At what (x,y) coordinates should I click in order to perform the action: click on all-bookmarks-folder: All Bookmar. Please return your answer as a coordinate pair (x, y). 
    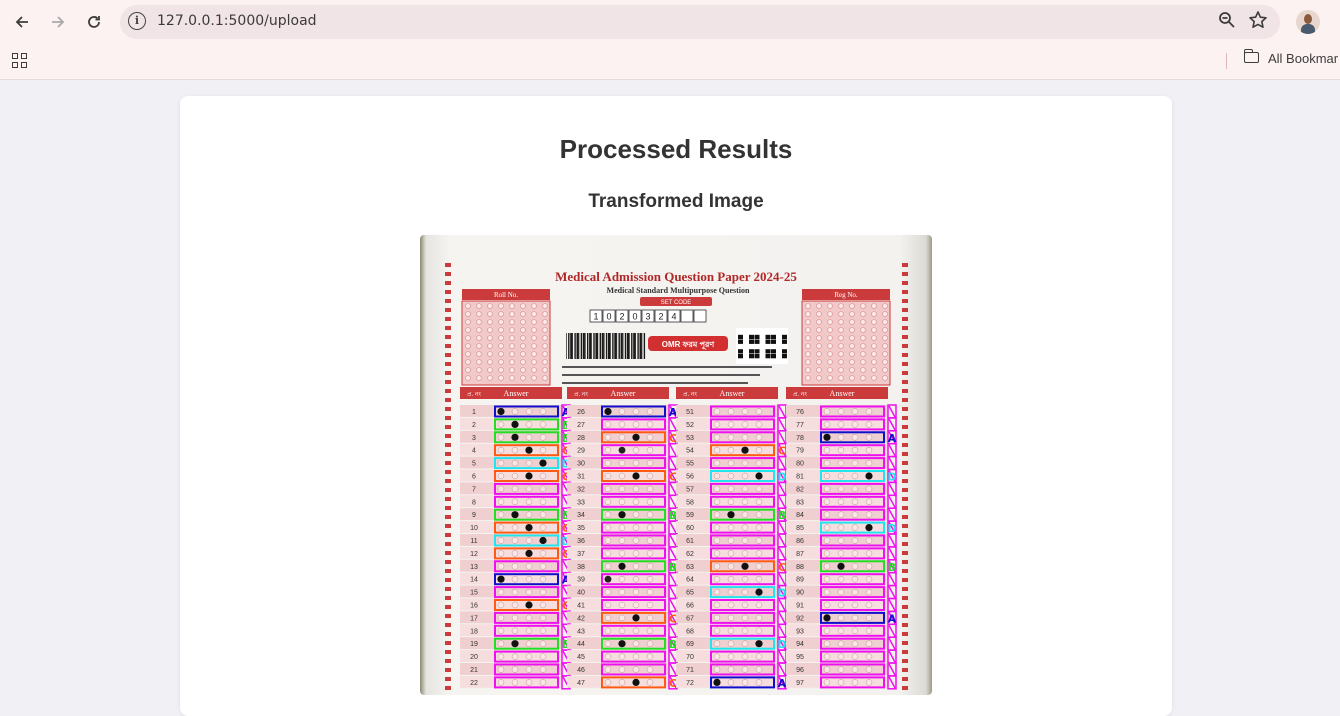
    Looking at the image, I should click on (1290, 57).